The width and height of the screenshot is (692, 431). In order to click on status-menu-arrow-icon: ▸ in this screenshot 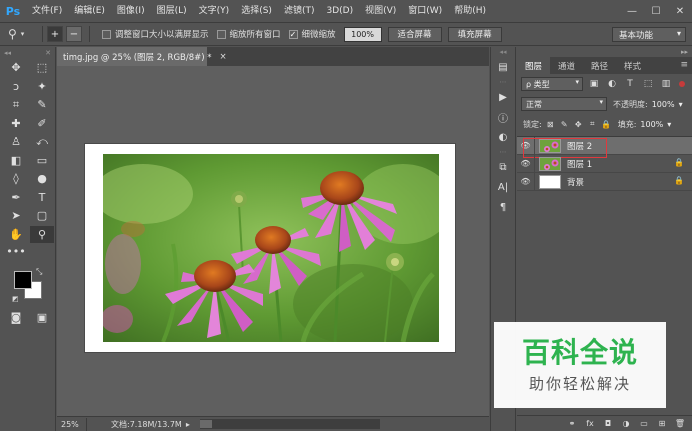, I will do `click(188, 424)`.